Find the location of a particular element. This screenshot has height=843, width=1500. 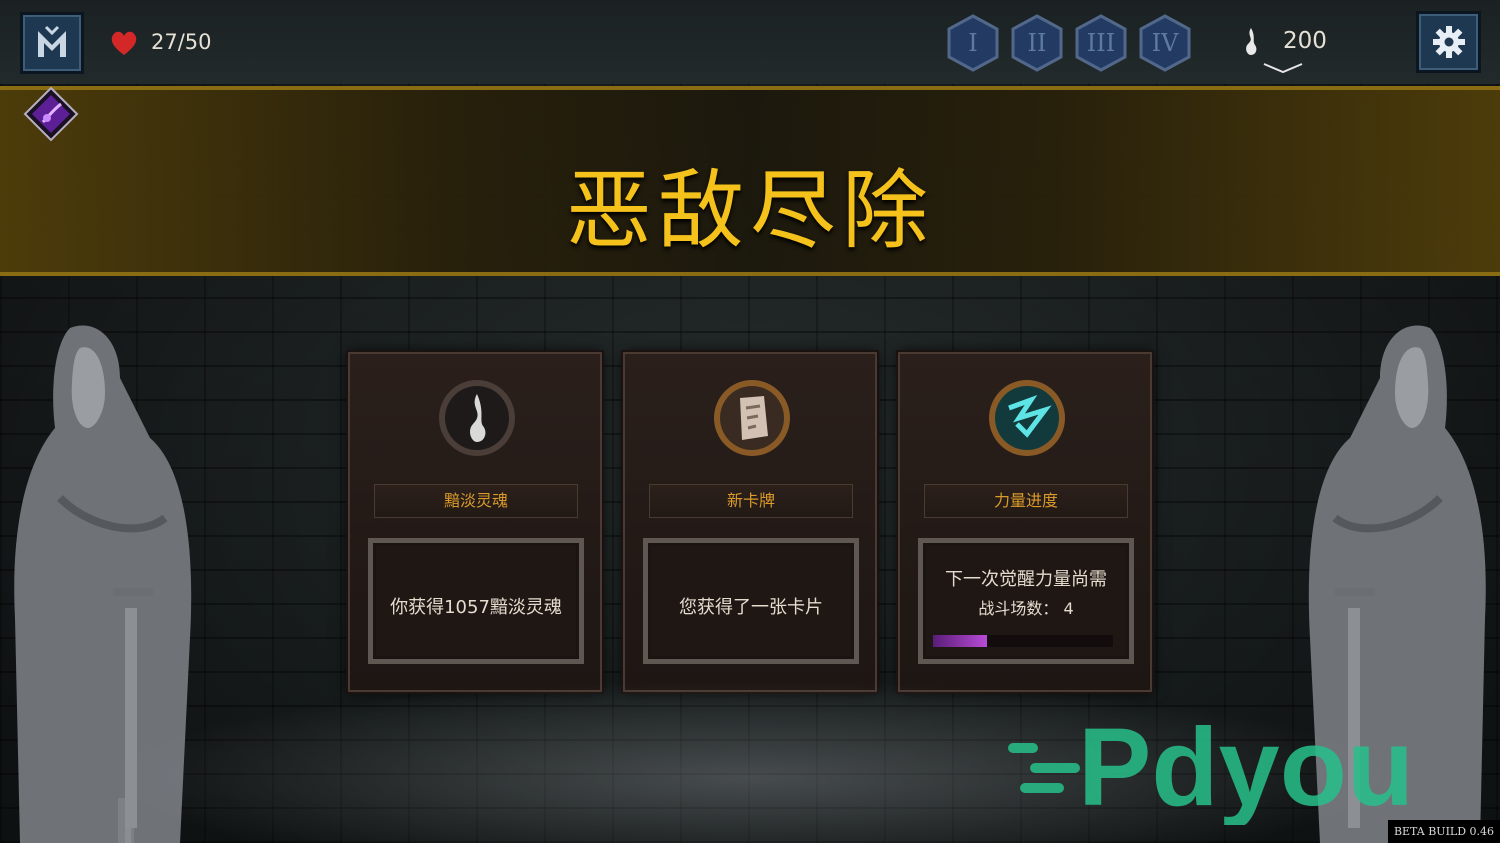

card-icon is located at coordinates (752, 418).